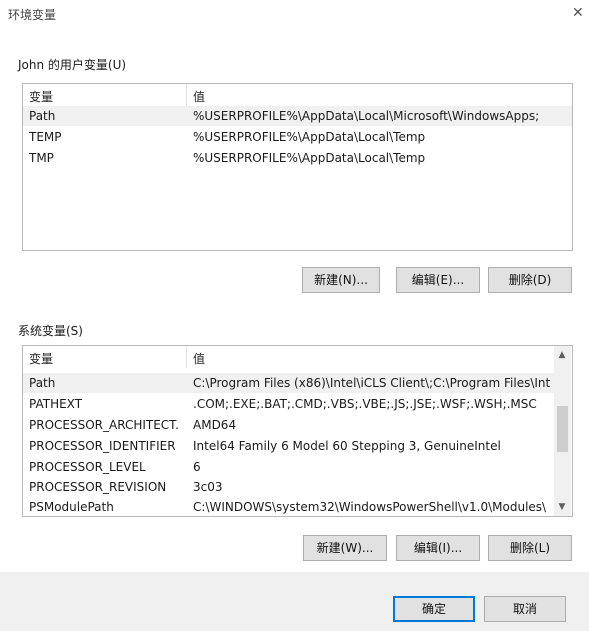 This screenshot has height=631, width=589. Describe the element at coordinates (288, 487) in the screenshot. I see `table-row: PROCESSOR_REVISION 3c03` at that location.